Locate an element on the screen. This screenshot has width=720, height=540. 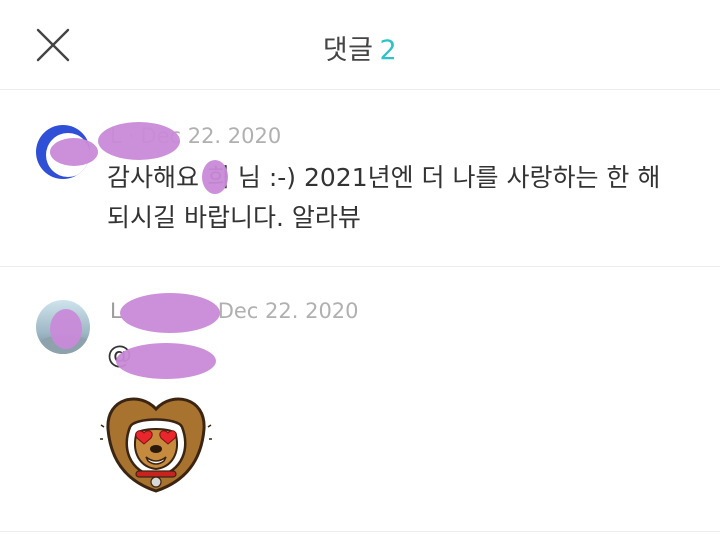
dog-heart-eyes-sticker is located at coordinates (156, 443).